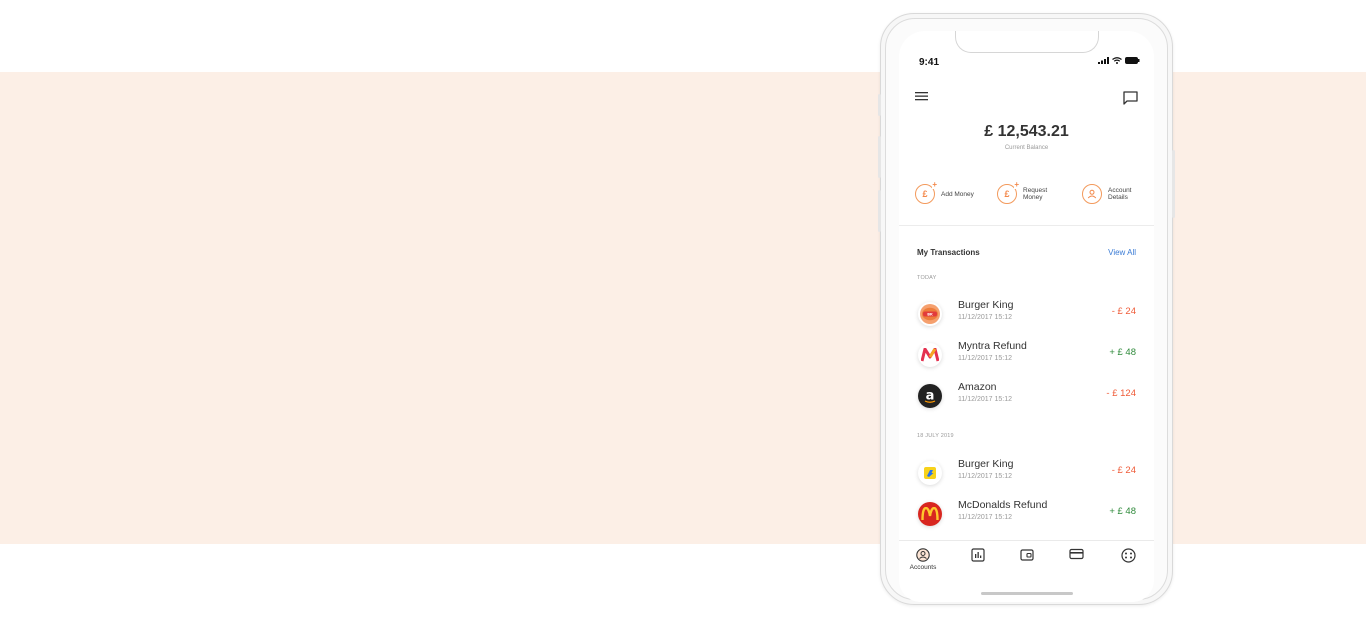  I want to click on transaction-row: BK Burger King 11/12/2017 15:12 - £ 24, so click(1026, 316).